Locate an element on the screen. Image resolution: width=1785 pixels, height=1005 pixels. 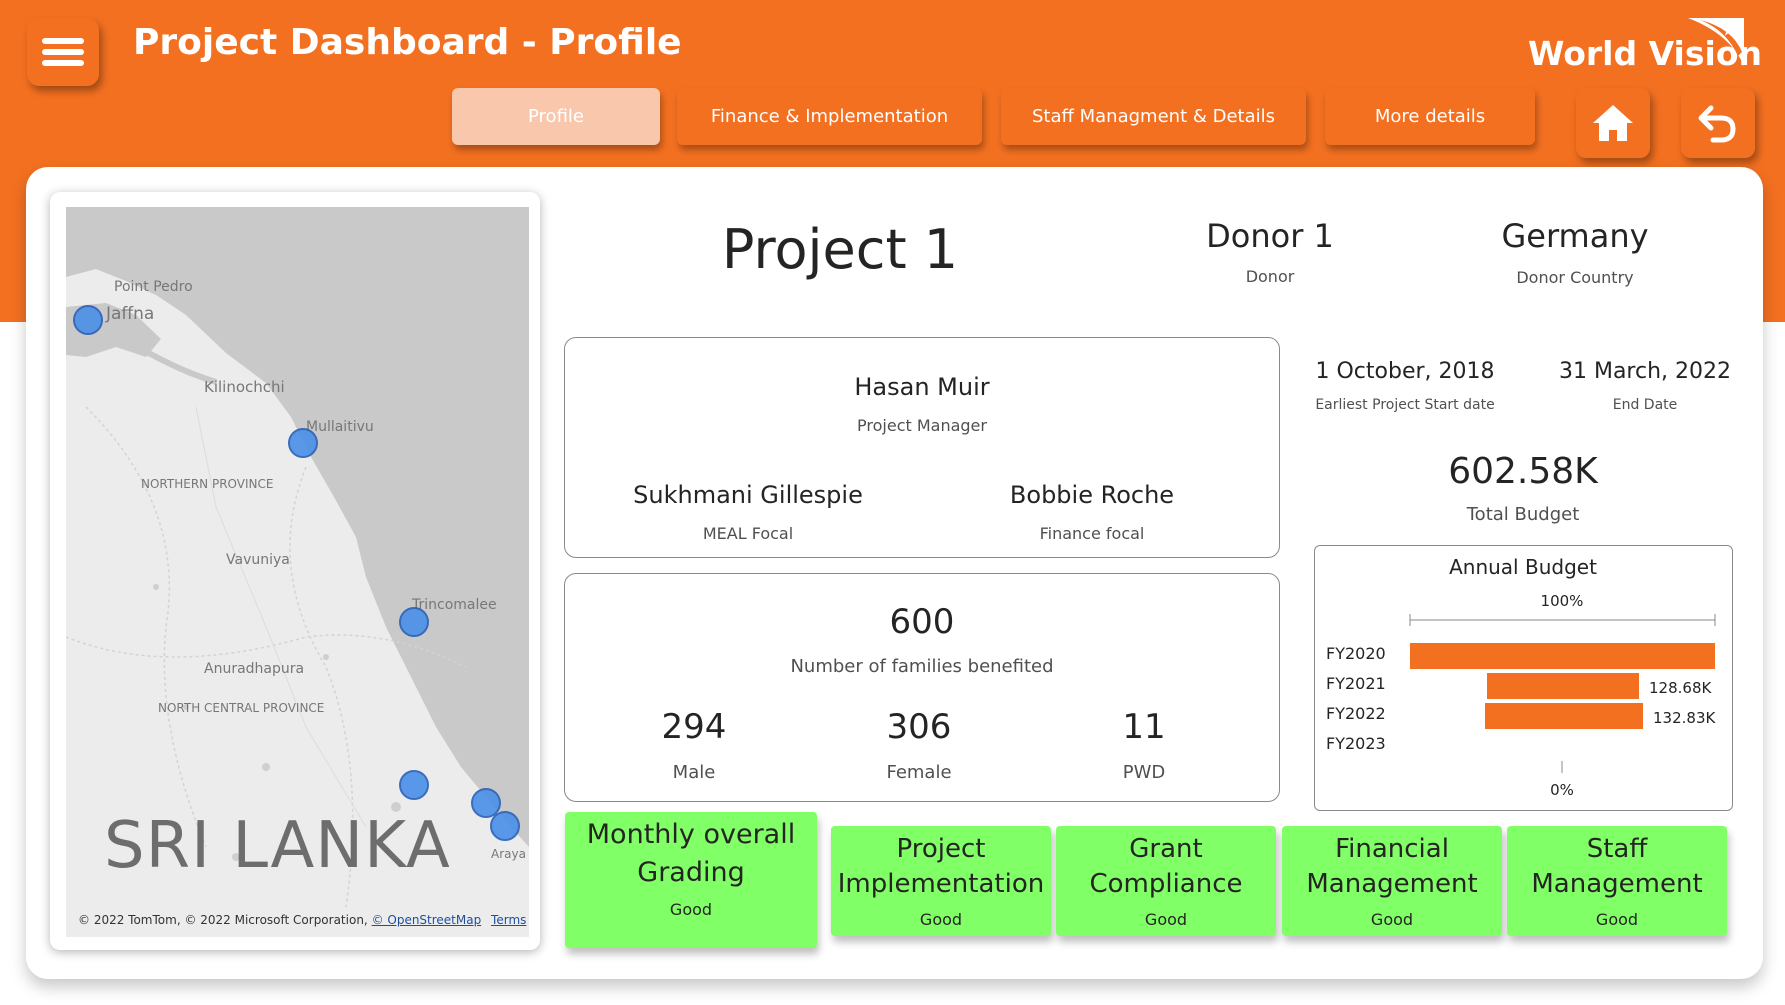
grading-title: Financial Management is located at coordinates (1392, 866).